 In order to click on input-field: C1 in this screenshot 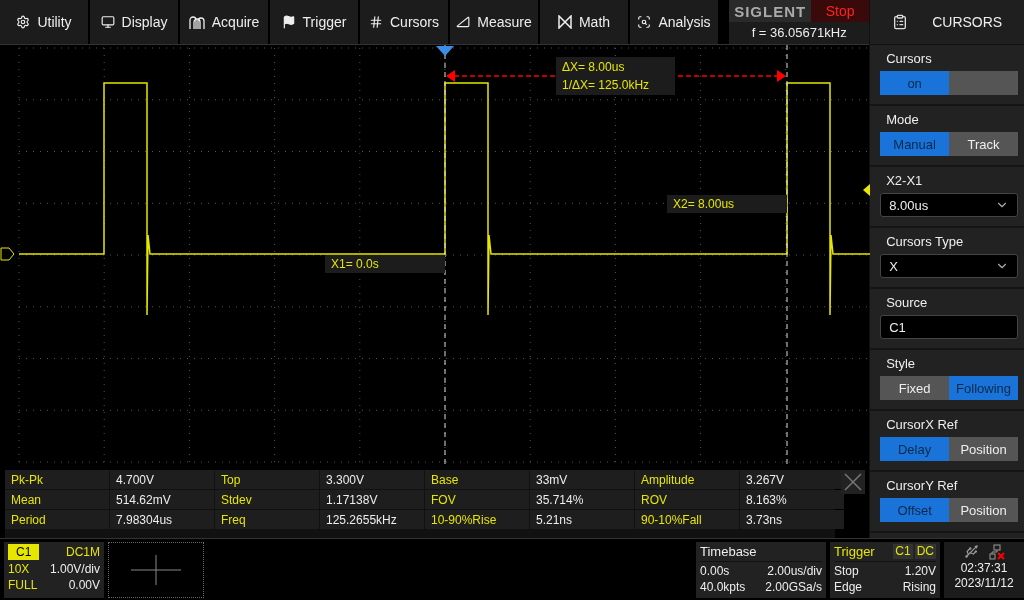, I will do `click(949, 327)`.